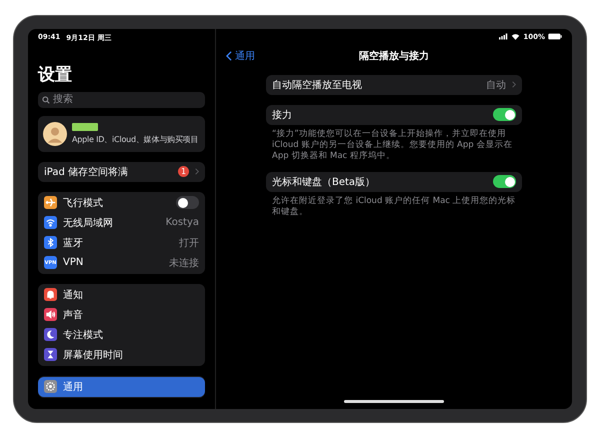 This screenshot has height=437, width=600. Describe the element at coordinates (121, 222) in the screenshot. I see `settings-row: 无线局域网 Kostya` at that location.